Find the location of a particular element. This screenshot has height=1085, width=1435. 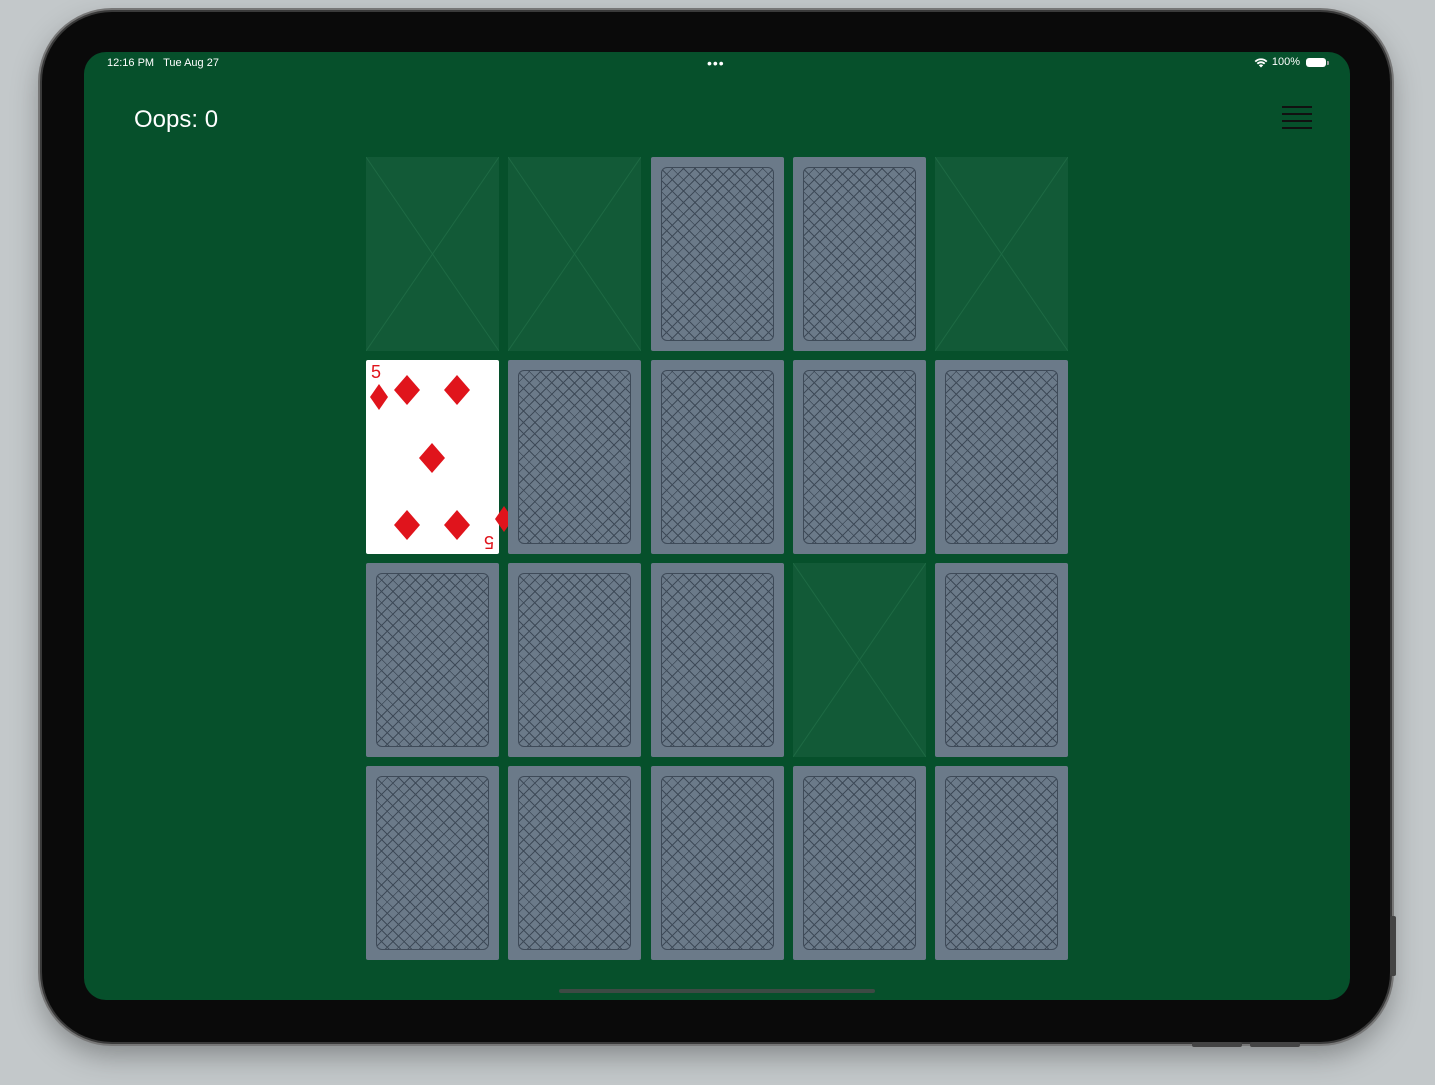

status-indicators: 100% is located at coordinates (1291, 62).